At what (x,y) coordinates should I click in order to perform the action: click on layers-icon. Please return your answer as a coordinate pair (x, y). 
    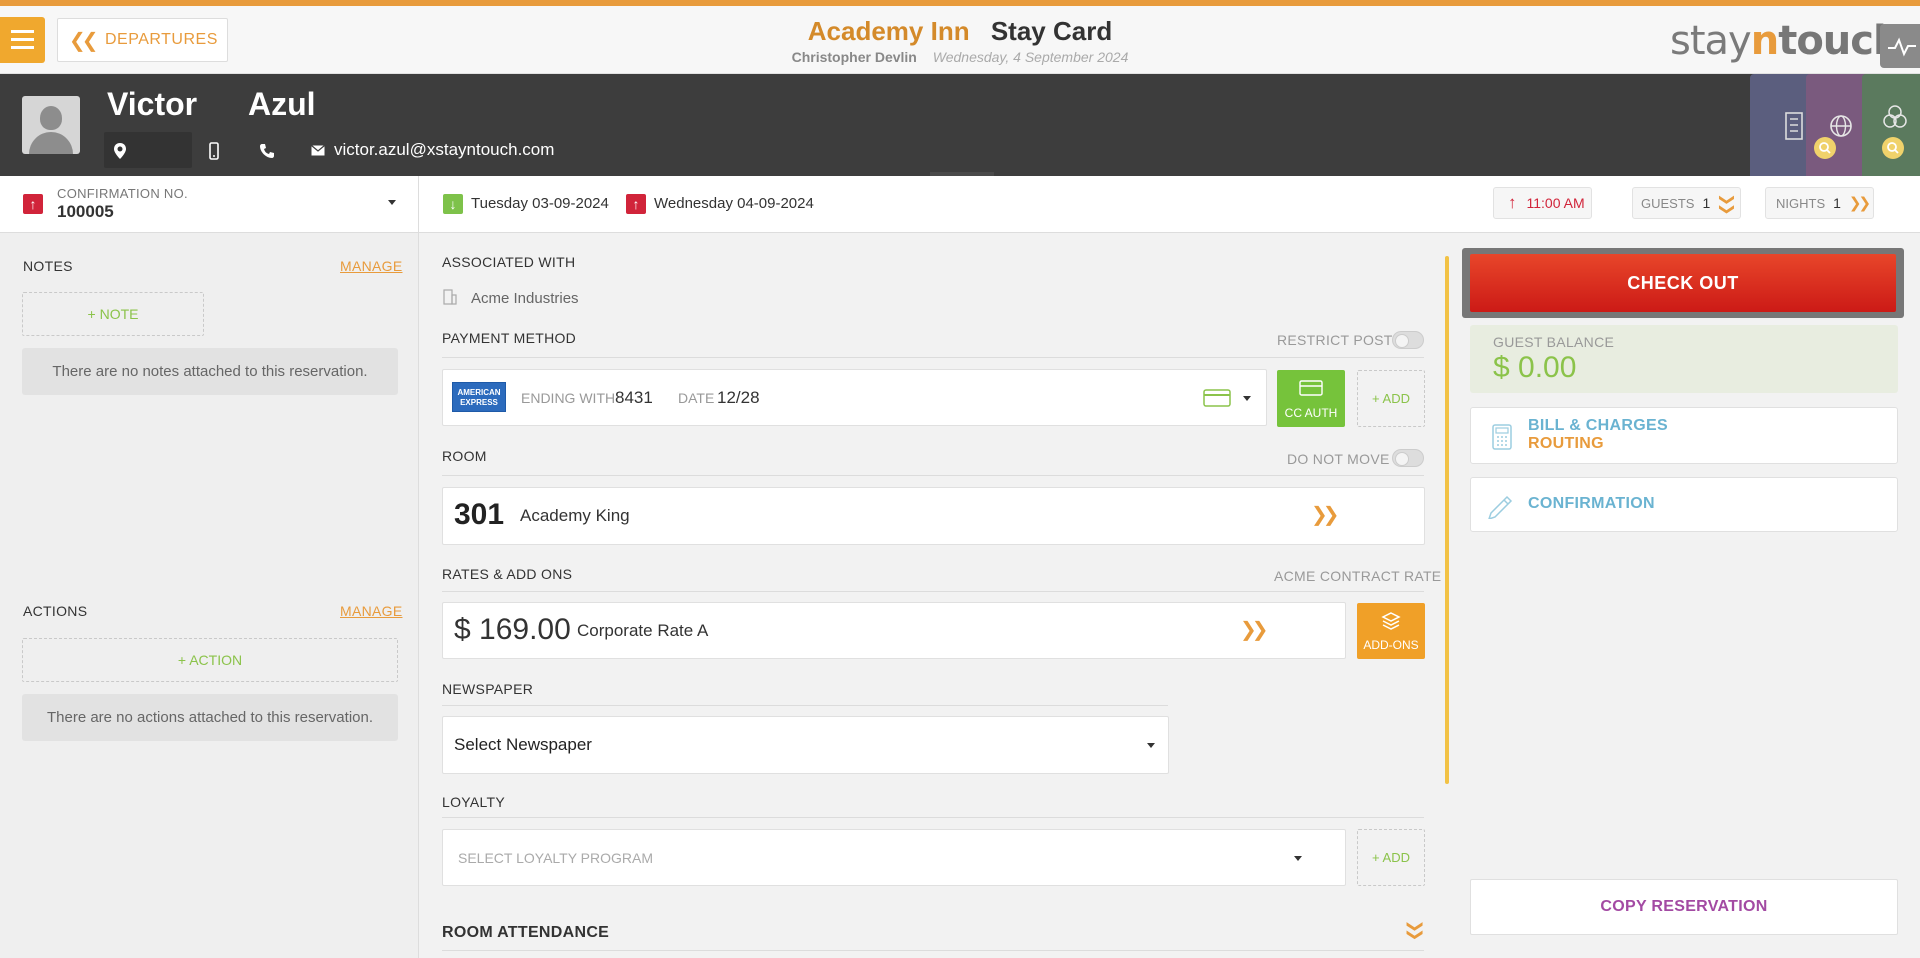
    Looking at the image, I should click on (1391, 621).